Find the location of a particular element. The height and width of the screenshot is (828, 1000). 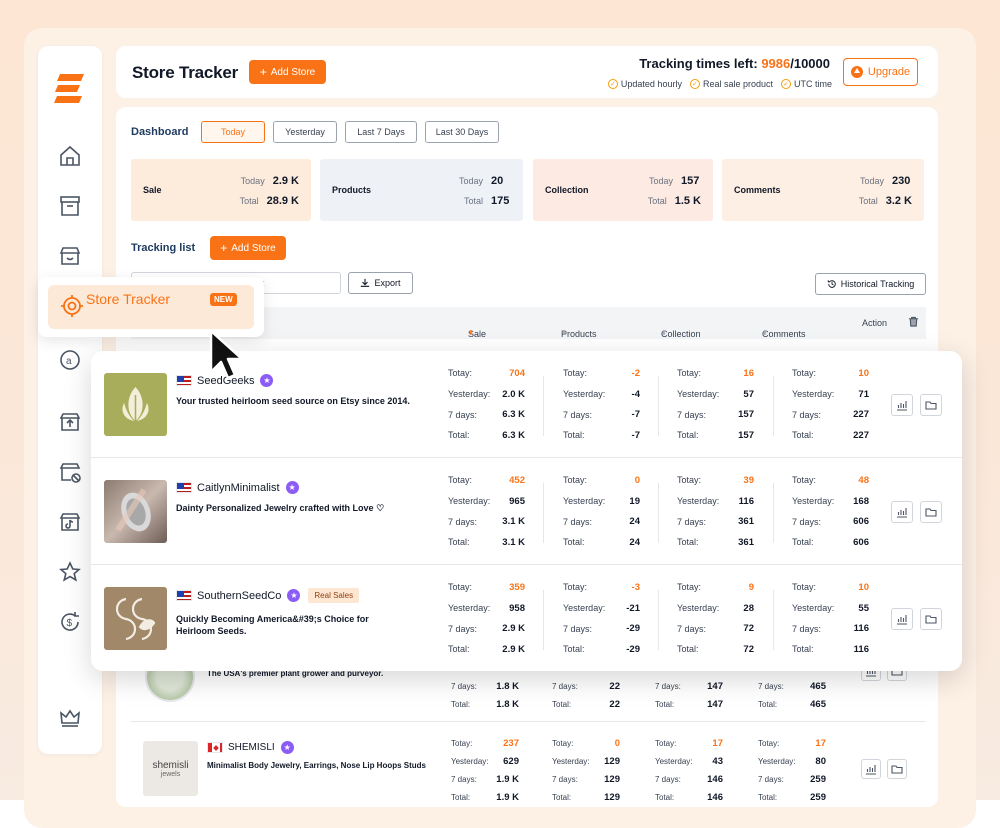

feature-label: UTC time is located at coordinates (813, 84).